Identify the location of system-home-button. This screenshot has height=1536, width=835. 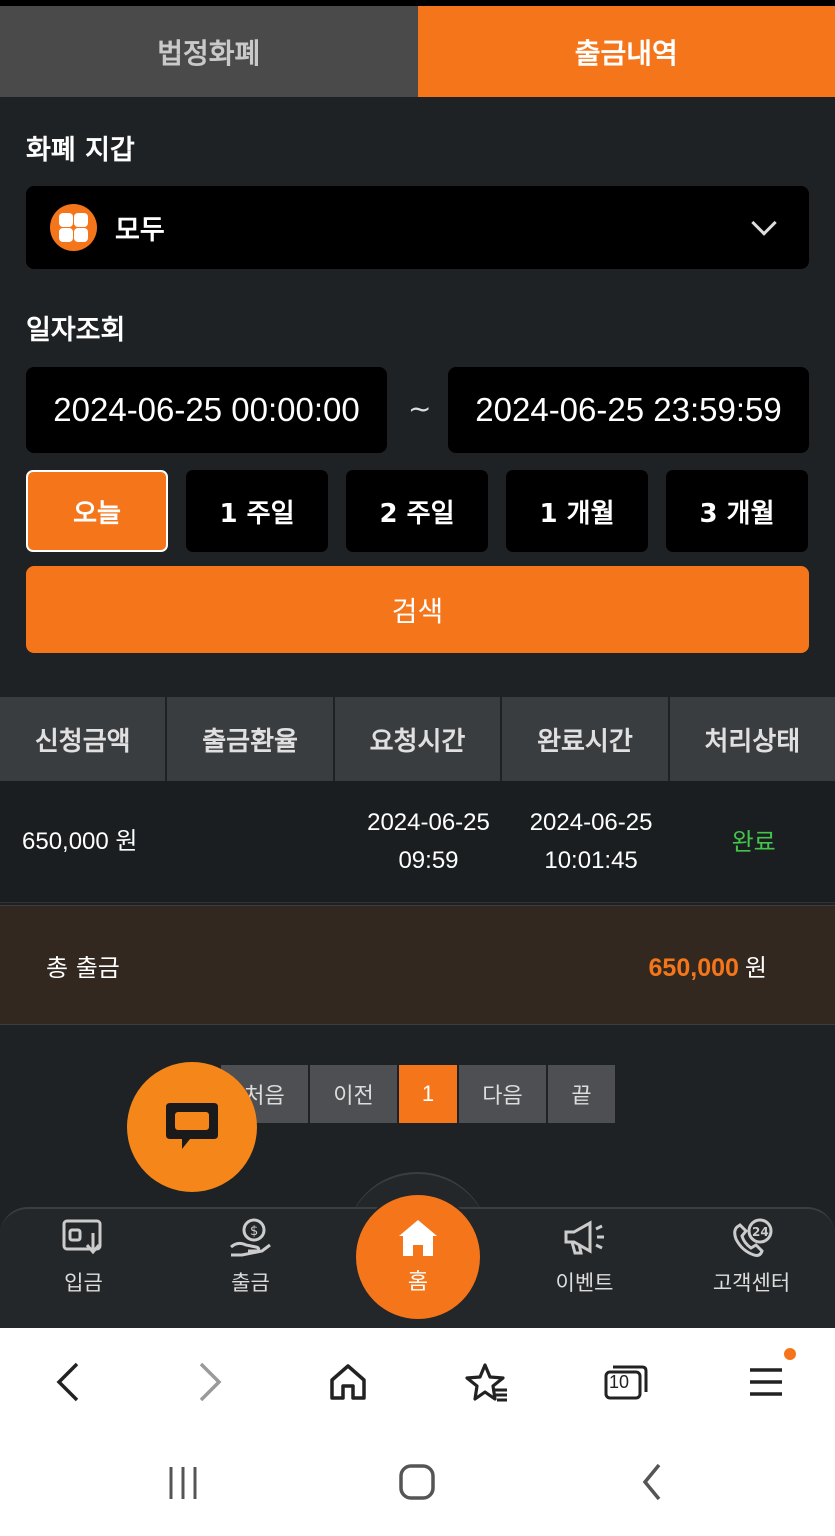
(417, 1482).